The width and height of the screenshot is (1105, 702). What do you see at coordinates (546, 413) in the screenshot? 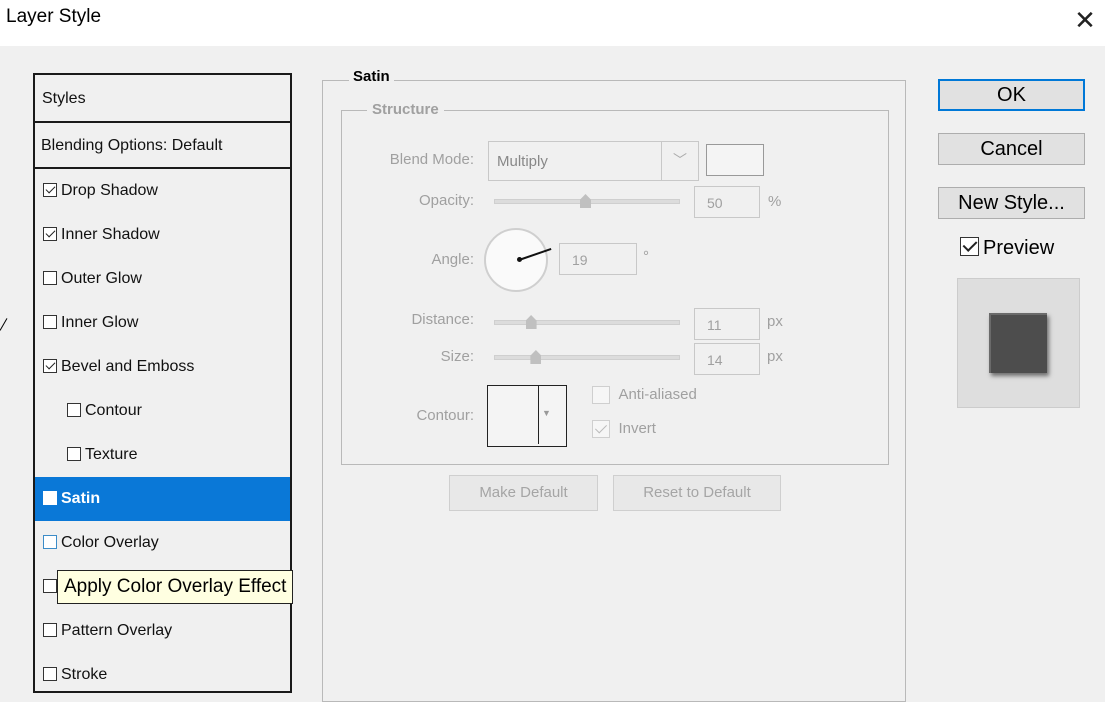
I see `contour-dropdown-icon: ▼` at bounding box center [546, 413].